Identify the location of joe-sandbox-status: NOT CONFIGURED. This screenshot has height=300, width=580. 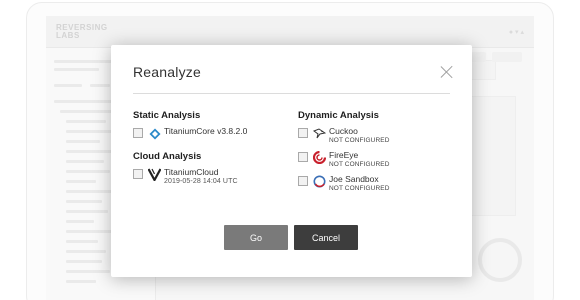
(359, 188).